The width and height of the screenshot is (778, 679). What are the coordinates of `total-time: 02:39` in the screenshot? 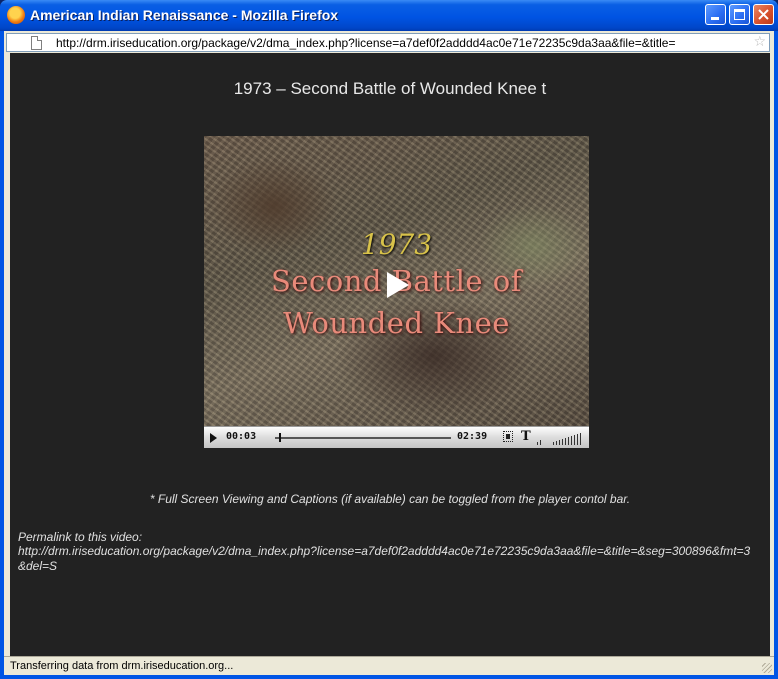 It's located at (472, 436).